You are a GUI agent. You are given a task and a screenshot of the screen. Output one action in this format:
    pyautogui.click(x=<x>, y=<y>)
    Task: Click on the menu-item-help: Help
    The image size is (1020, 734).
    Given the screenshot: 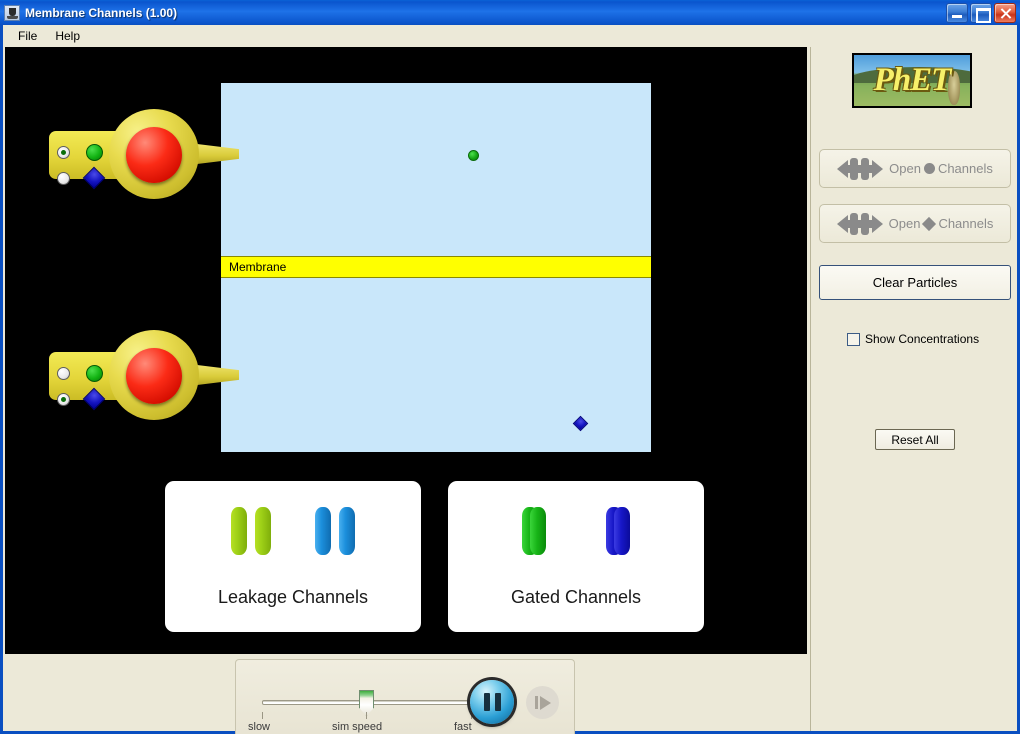 What is the action you would take?
    pyautogui.click(x=67, y=36)
    